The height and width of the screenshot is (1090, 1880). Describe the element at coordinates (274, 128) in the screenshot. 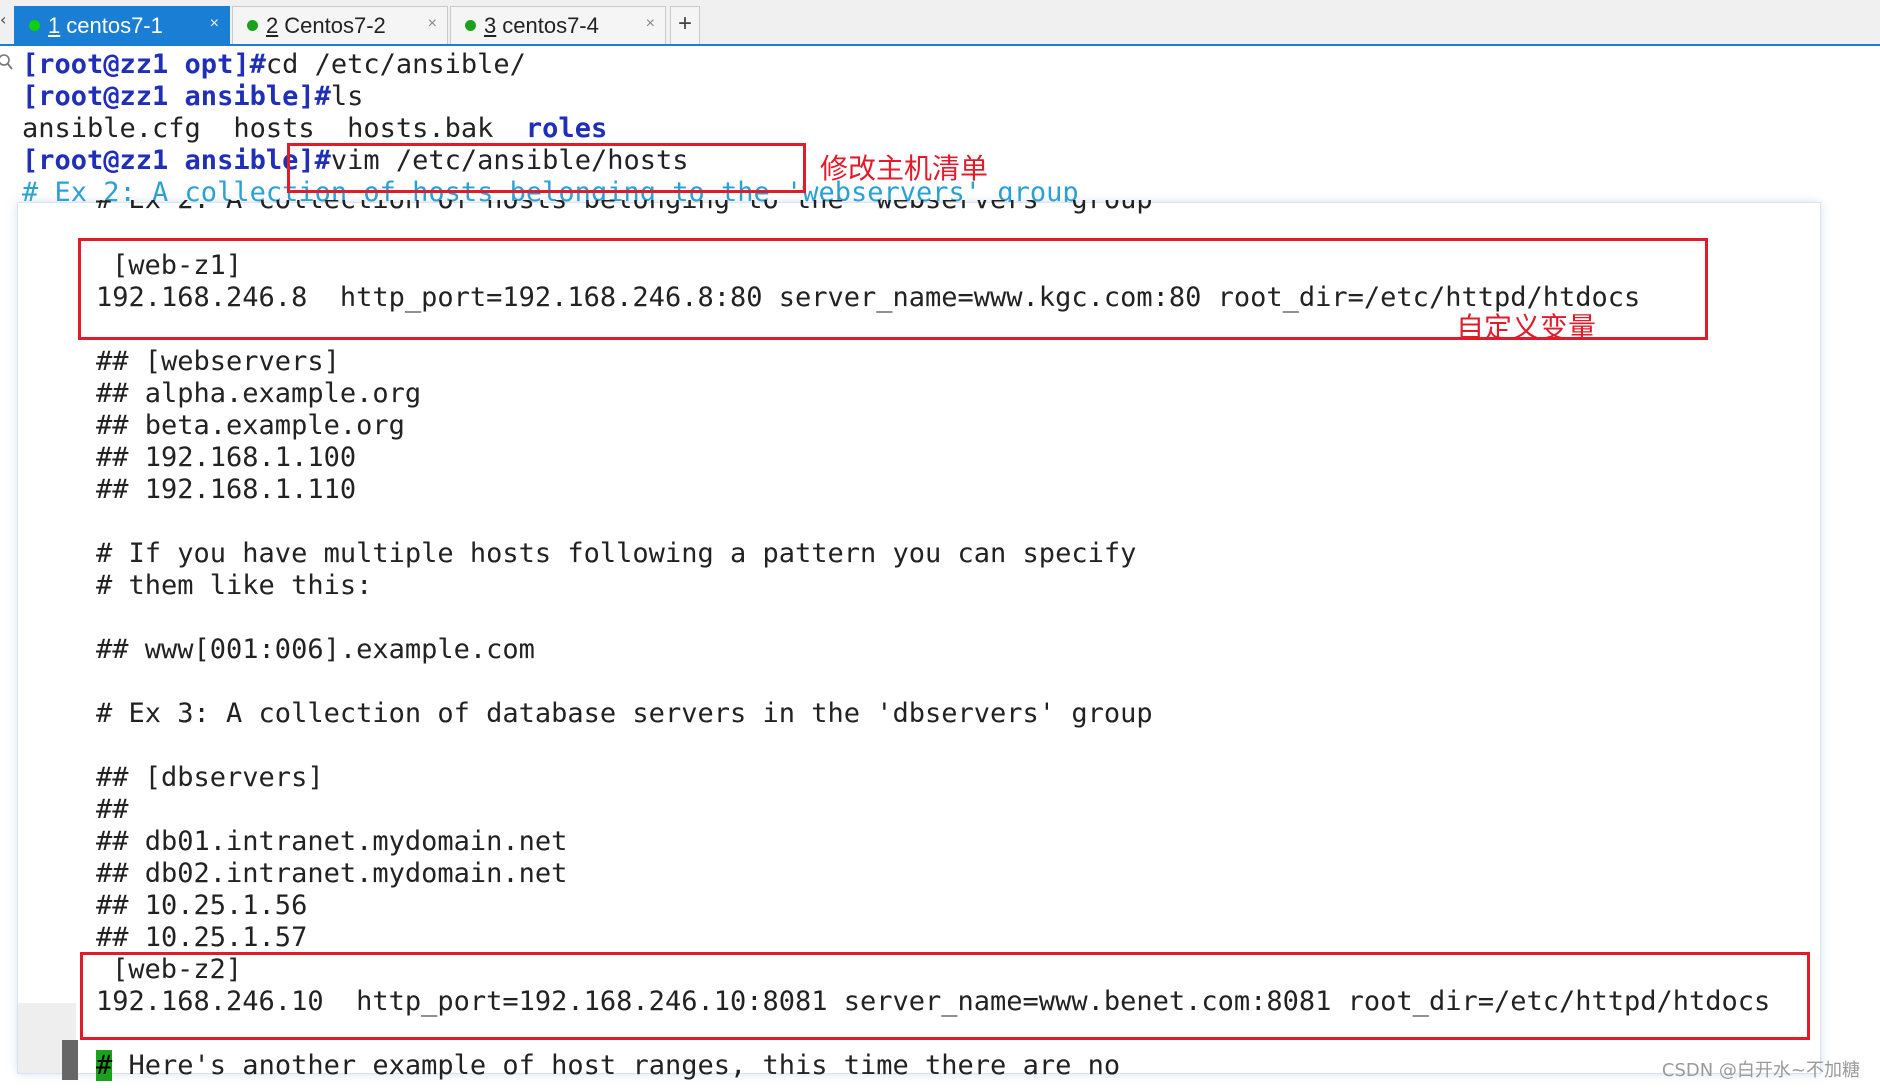

I see `ls-output: ansible.cfg hosts hosts.bak` at that location.